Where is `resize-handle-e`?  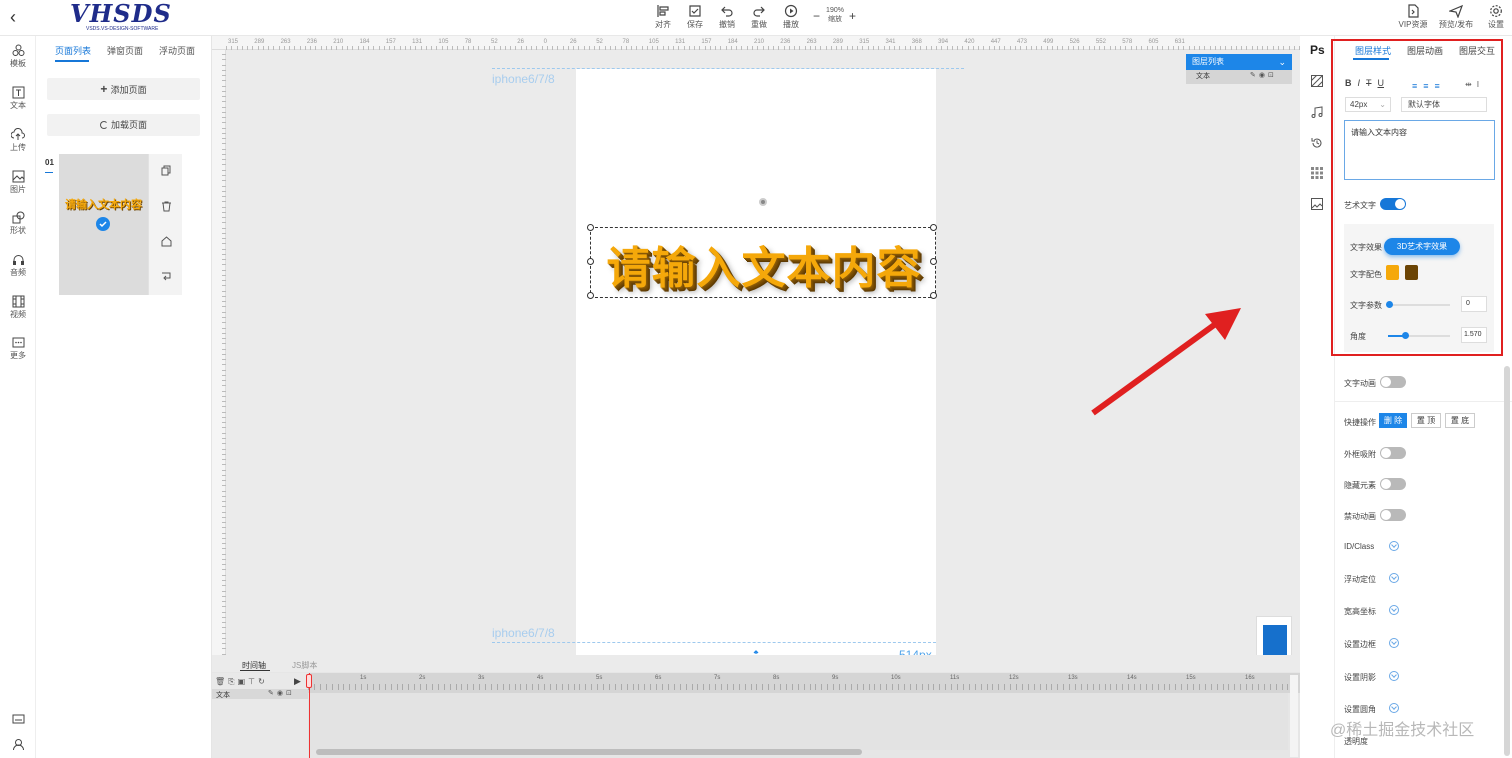 resize-handle-e is located at coordinates (933, 261).